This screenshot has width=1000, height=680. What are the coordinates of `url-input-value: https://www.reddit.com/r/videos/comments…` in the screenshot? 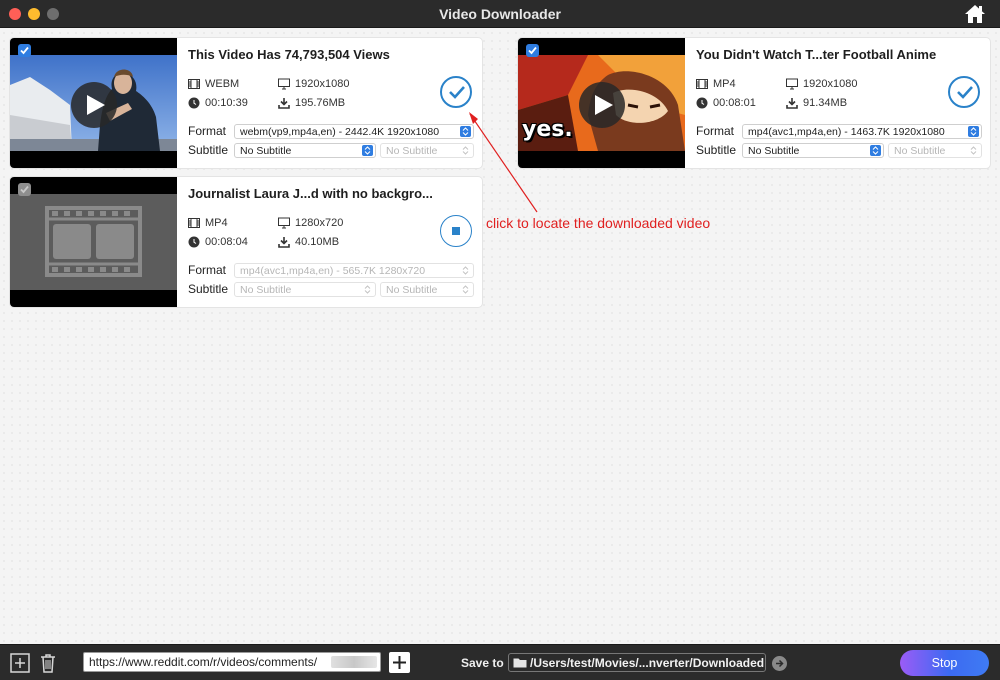 It's located at (203, 662).